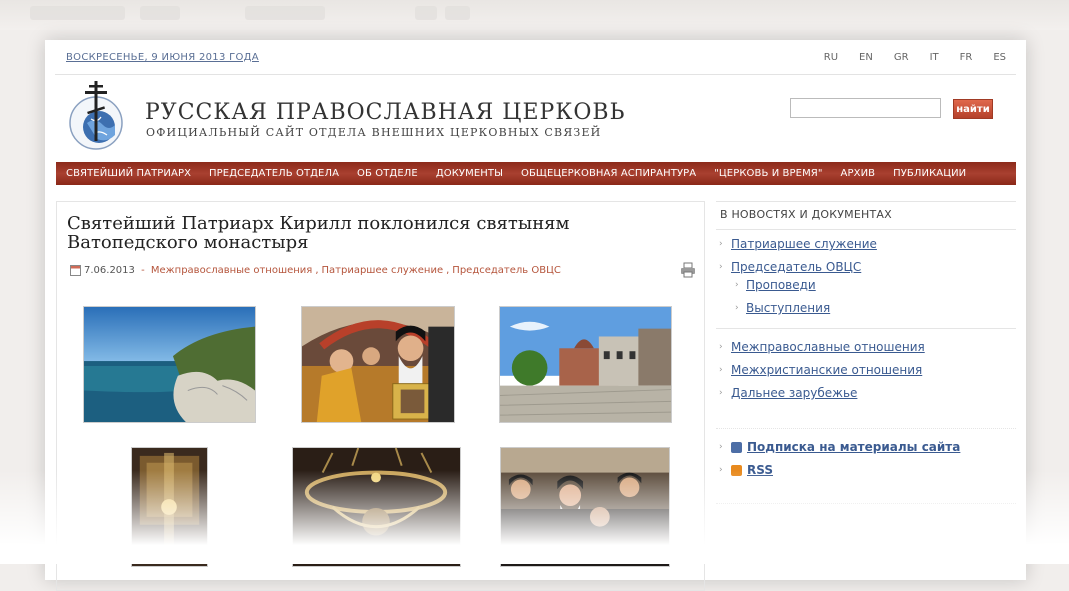  I want to click on header-divider, so click(535, 74).